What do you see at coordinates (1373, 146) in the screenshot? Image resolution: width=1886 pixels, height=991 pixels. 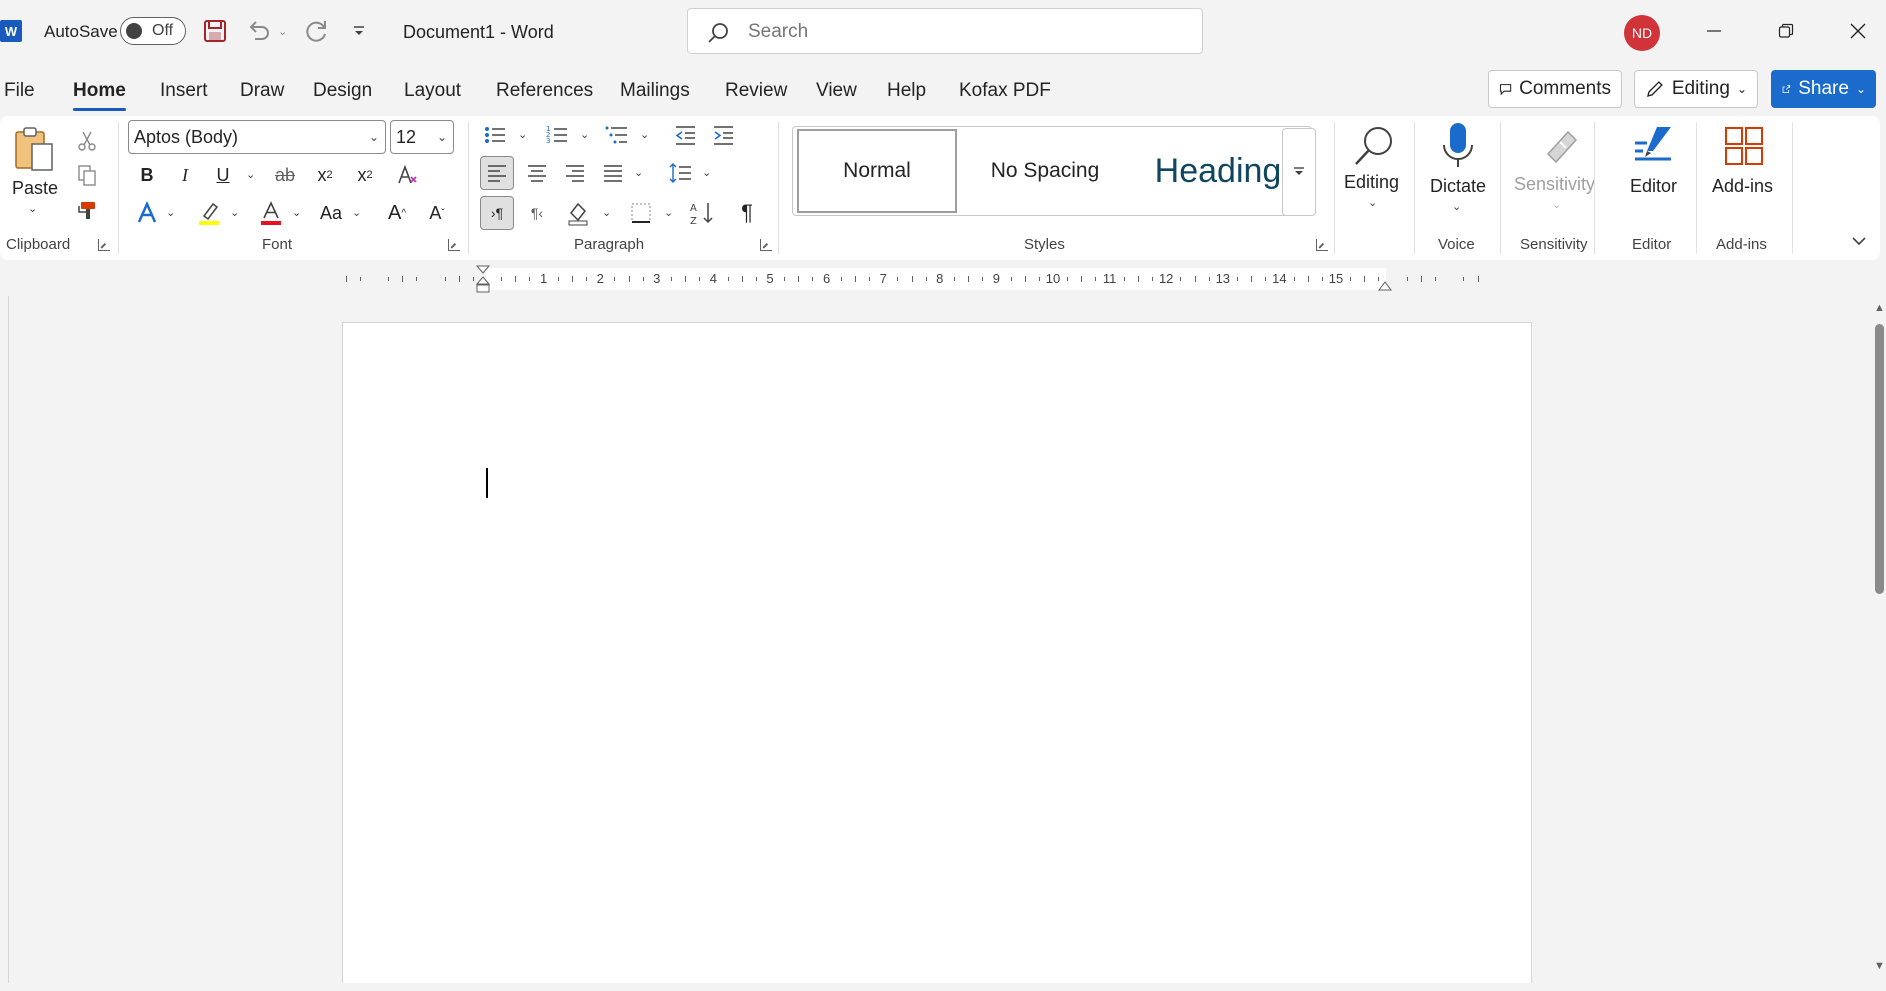 I see `find-icon` at bounding box center [1373, 146].